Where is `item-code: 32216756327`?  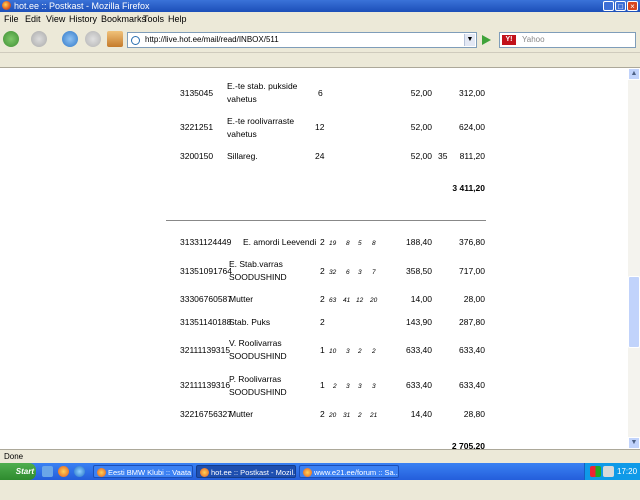
item-code: 32216756327 is located at coordinates (206, 414).